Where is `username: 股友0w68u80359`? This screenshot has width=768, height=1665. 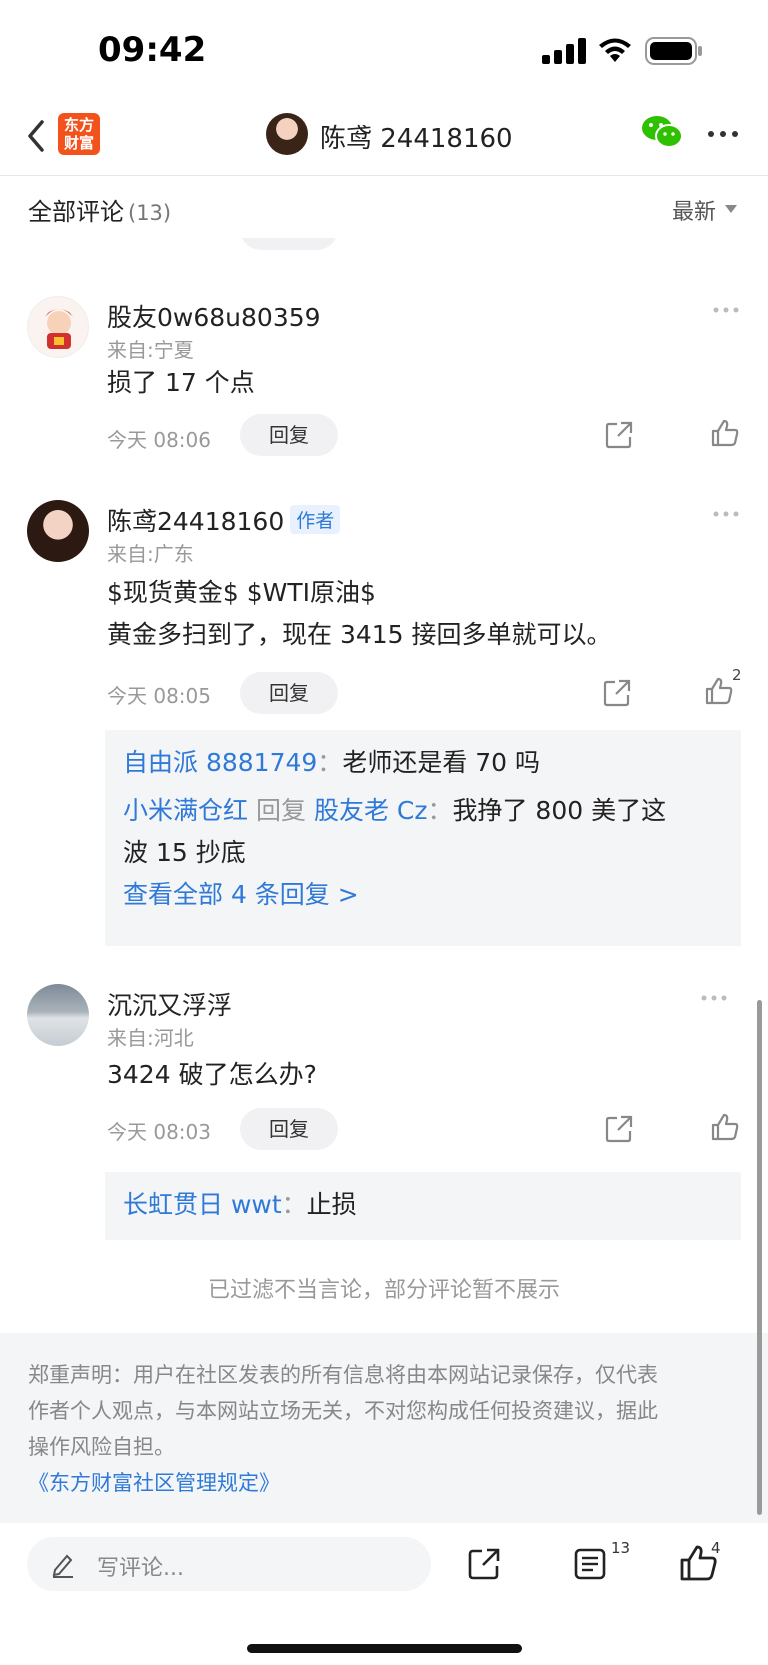
username: 股友0w68u80359 is located at coordinates (214, 316).